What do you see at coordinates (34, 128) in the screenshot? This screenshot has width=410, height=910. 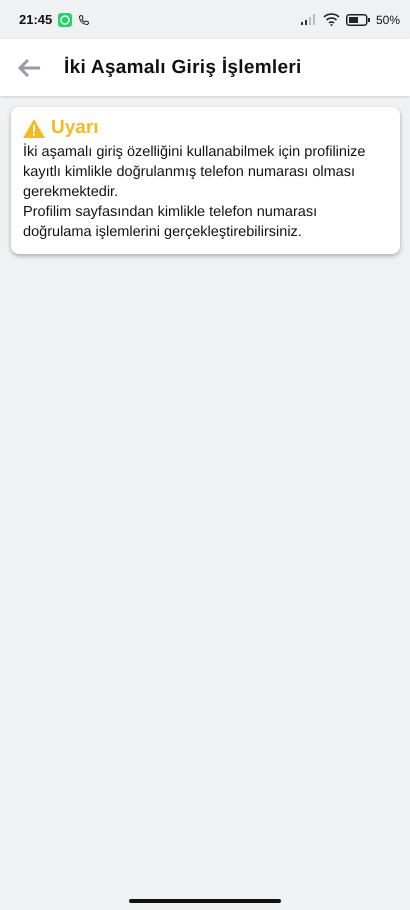 I see `warning-icon` at bounding box center [34, 128].